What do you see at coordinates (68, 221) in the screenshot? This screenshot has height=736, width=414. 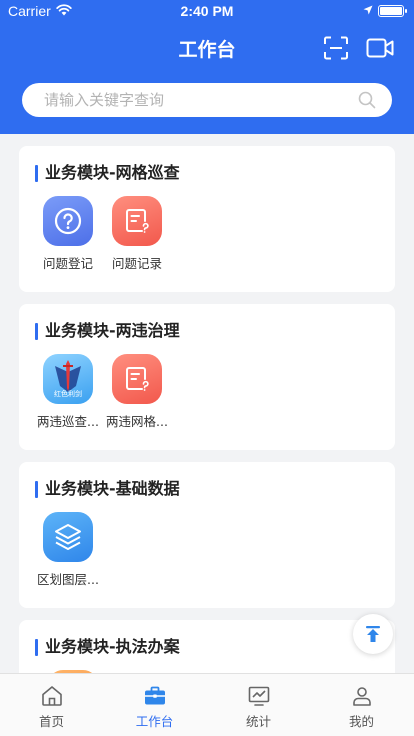 I see `question-icon` at bounding box center [68, 221].